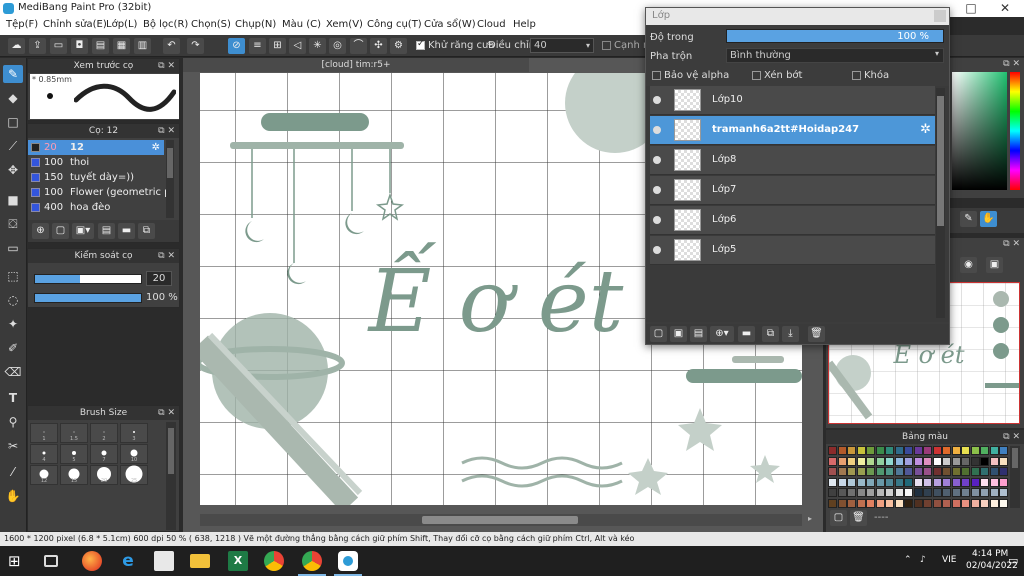 This screenshot has height=576, width=1024. What do you see at coordinates (657, 220) in the screenshot?
I see `eye-icon` at bounding box center [657, 220].